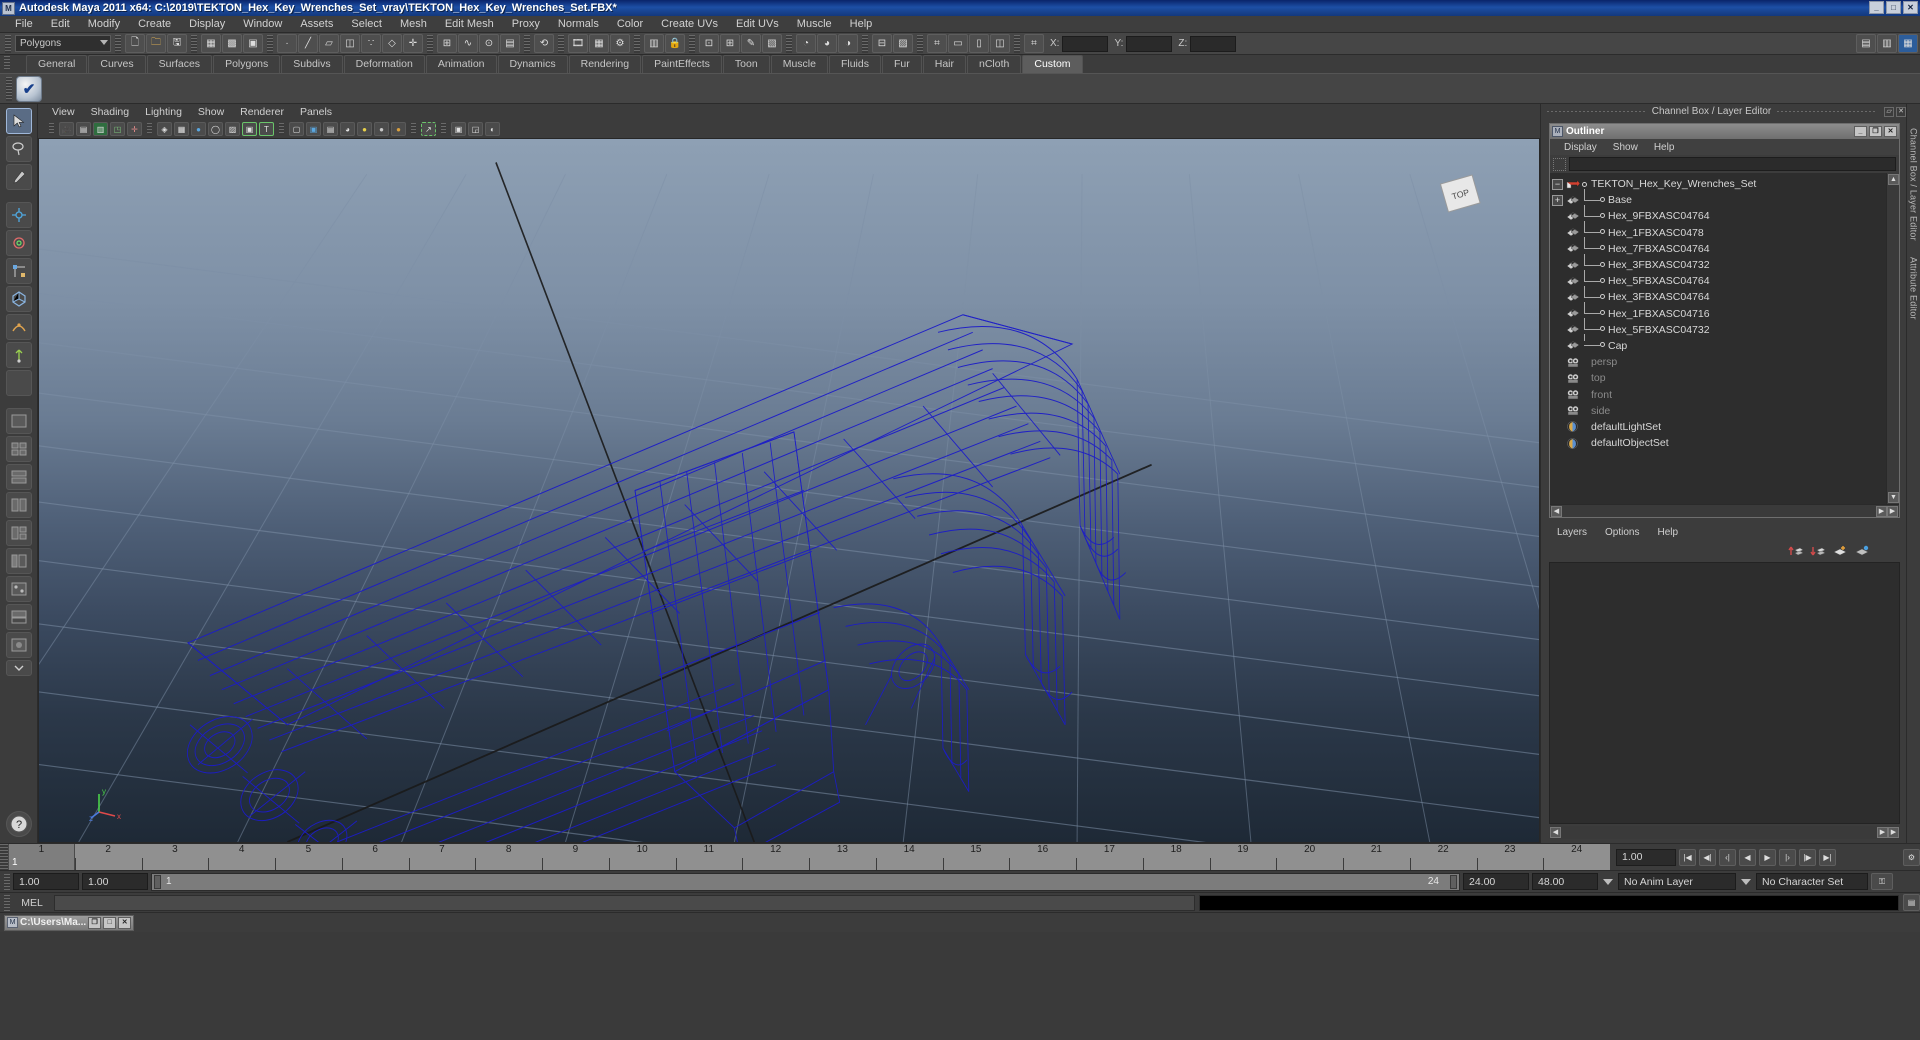 This screenshot has height=1040, width=1920. Describe the element at coordinates (772, 43) in the screenshot. I see `modeling-toolkit-button: ▧` at that location.